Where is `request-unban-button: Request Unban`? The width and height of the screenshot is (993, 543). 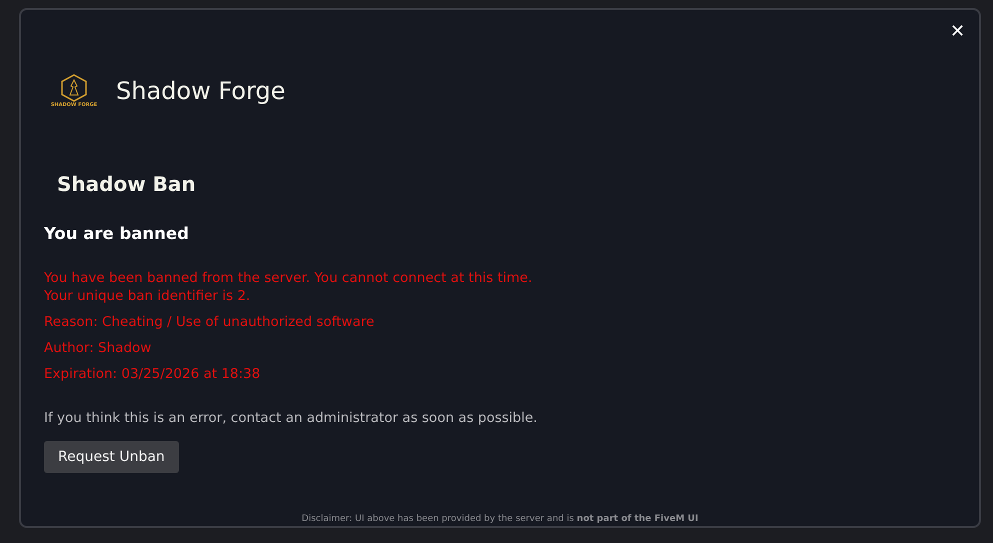
request-unban-button: Request Unban is located at coordinates (111, 457).